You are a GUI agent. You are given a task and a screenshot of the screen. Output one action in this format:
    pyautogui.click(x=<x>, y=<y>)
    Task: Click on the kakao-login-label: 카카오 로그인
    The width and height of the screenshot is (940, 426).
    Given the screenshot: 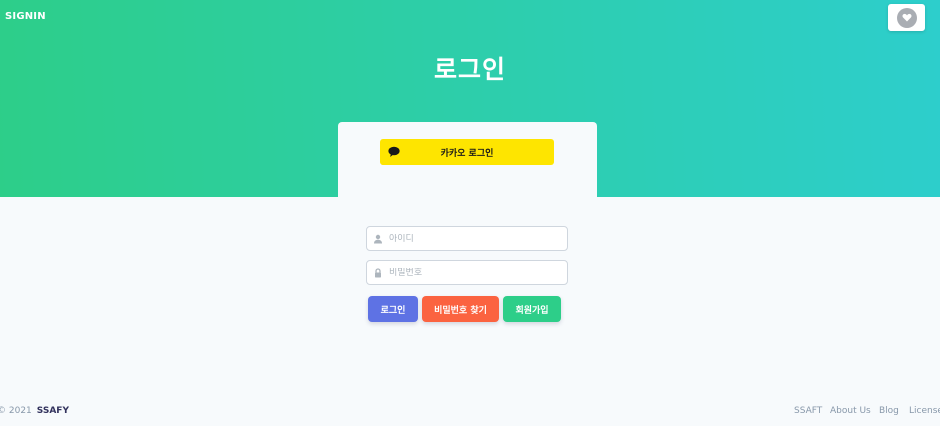 What is the action you would take?
    pyautogui.click(x=467, y=153)
    